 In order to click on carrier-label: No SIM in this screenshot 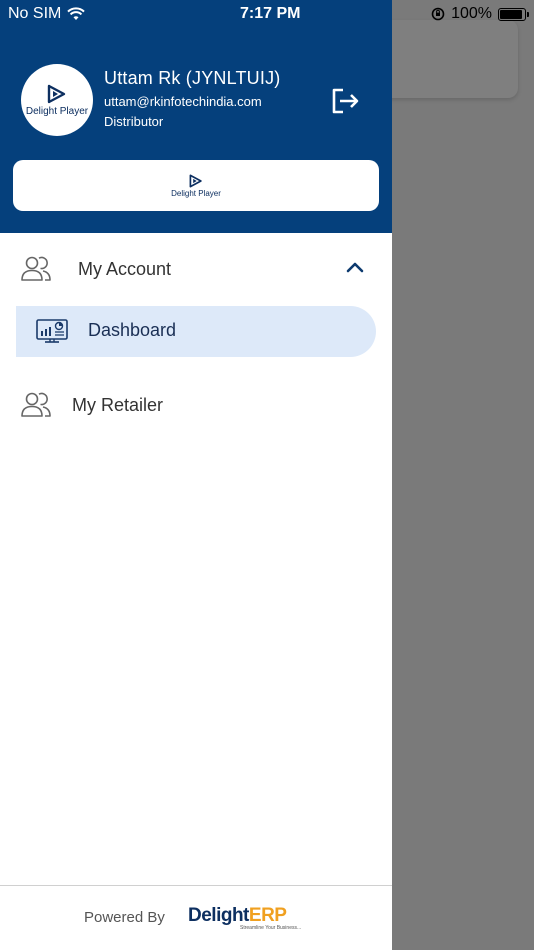, I will do `click(35, 13)`.